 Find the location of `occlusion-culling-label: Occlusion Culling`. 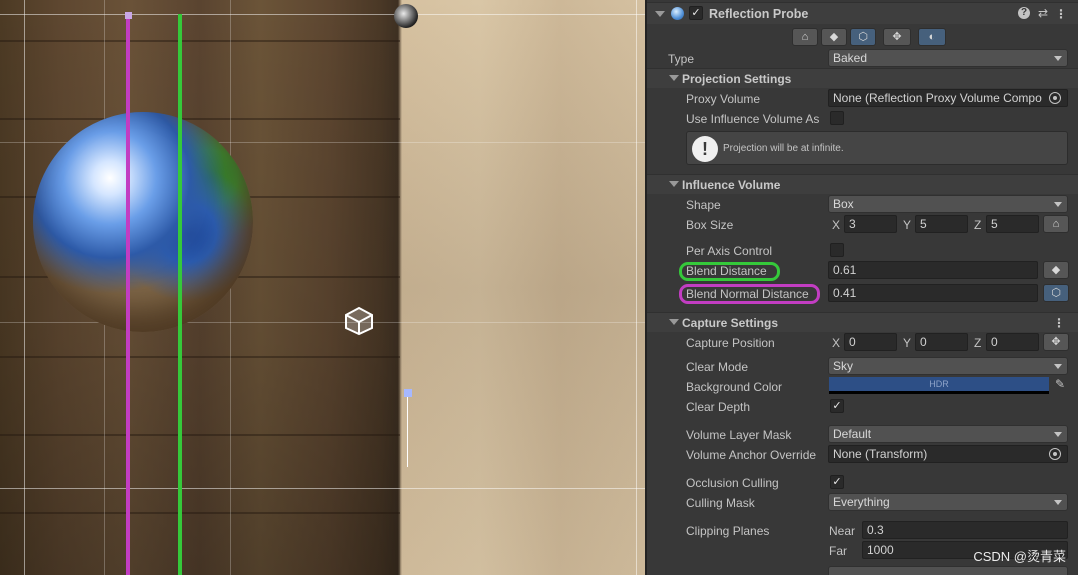

occlusion-culling-label: Occlusion Culling is located at coordinates (732, 483).